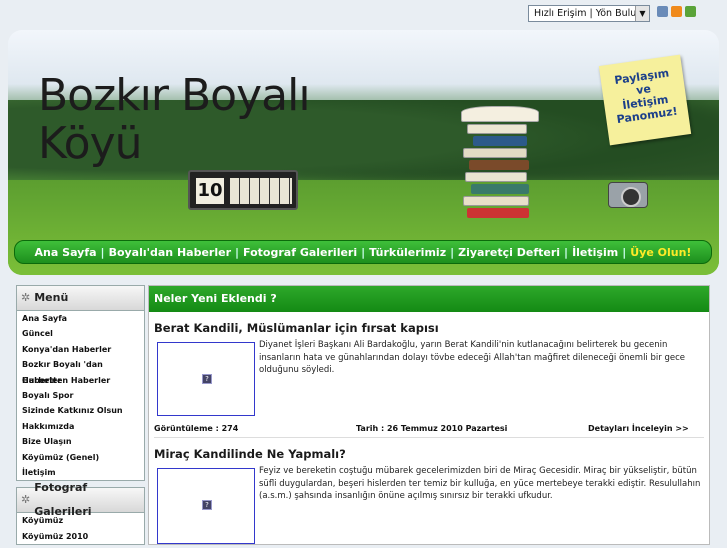  Describe the element at coordinates (407, 252) in the screenshot. I see `nav-item-songs: Türkülerimiz` at that location.